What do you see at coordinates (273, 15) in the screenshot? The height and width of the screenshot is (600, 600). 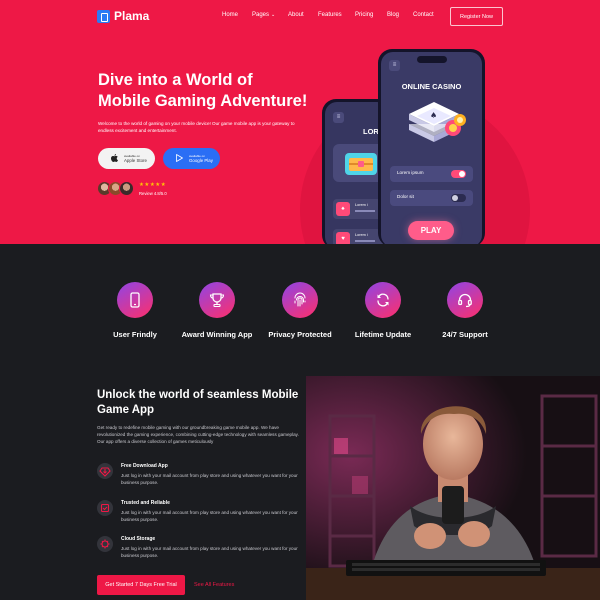 I see `chevron-down-icon: ⌄` at bounding box center [273, 15].